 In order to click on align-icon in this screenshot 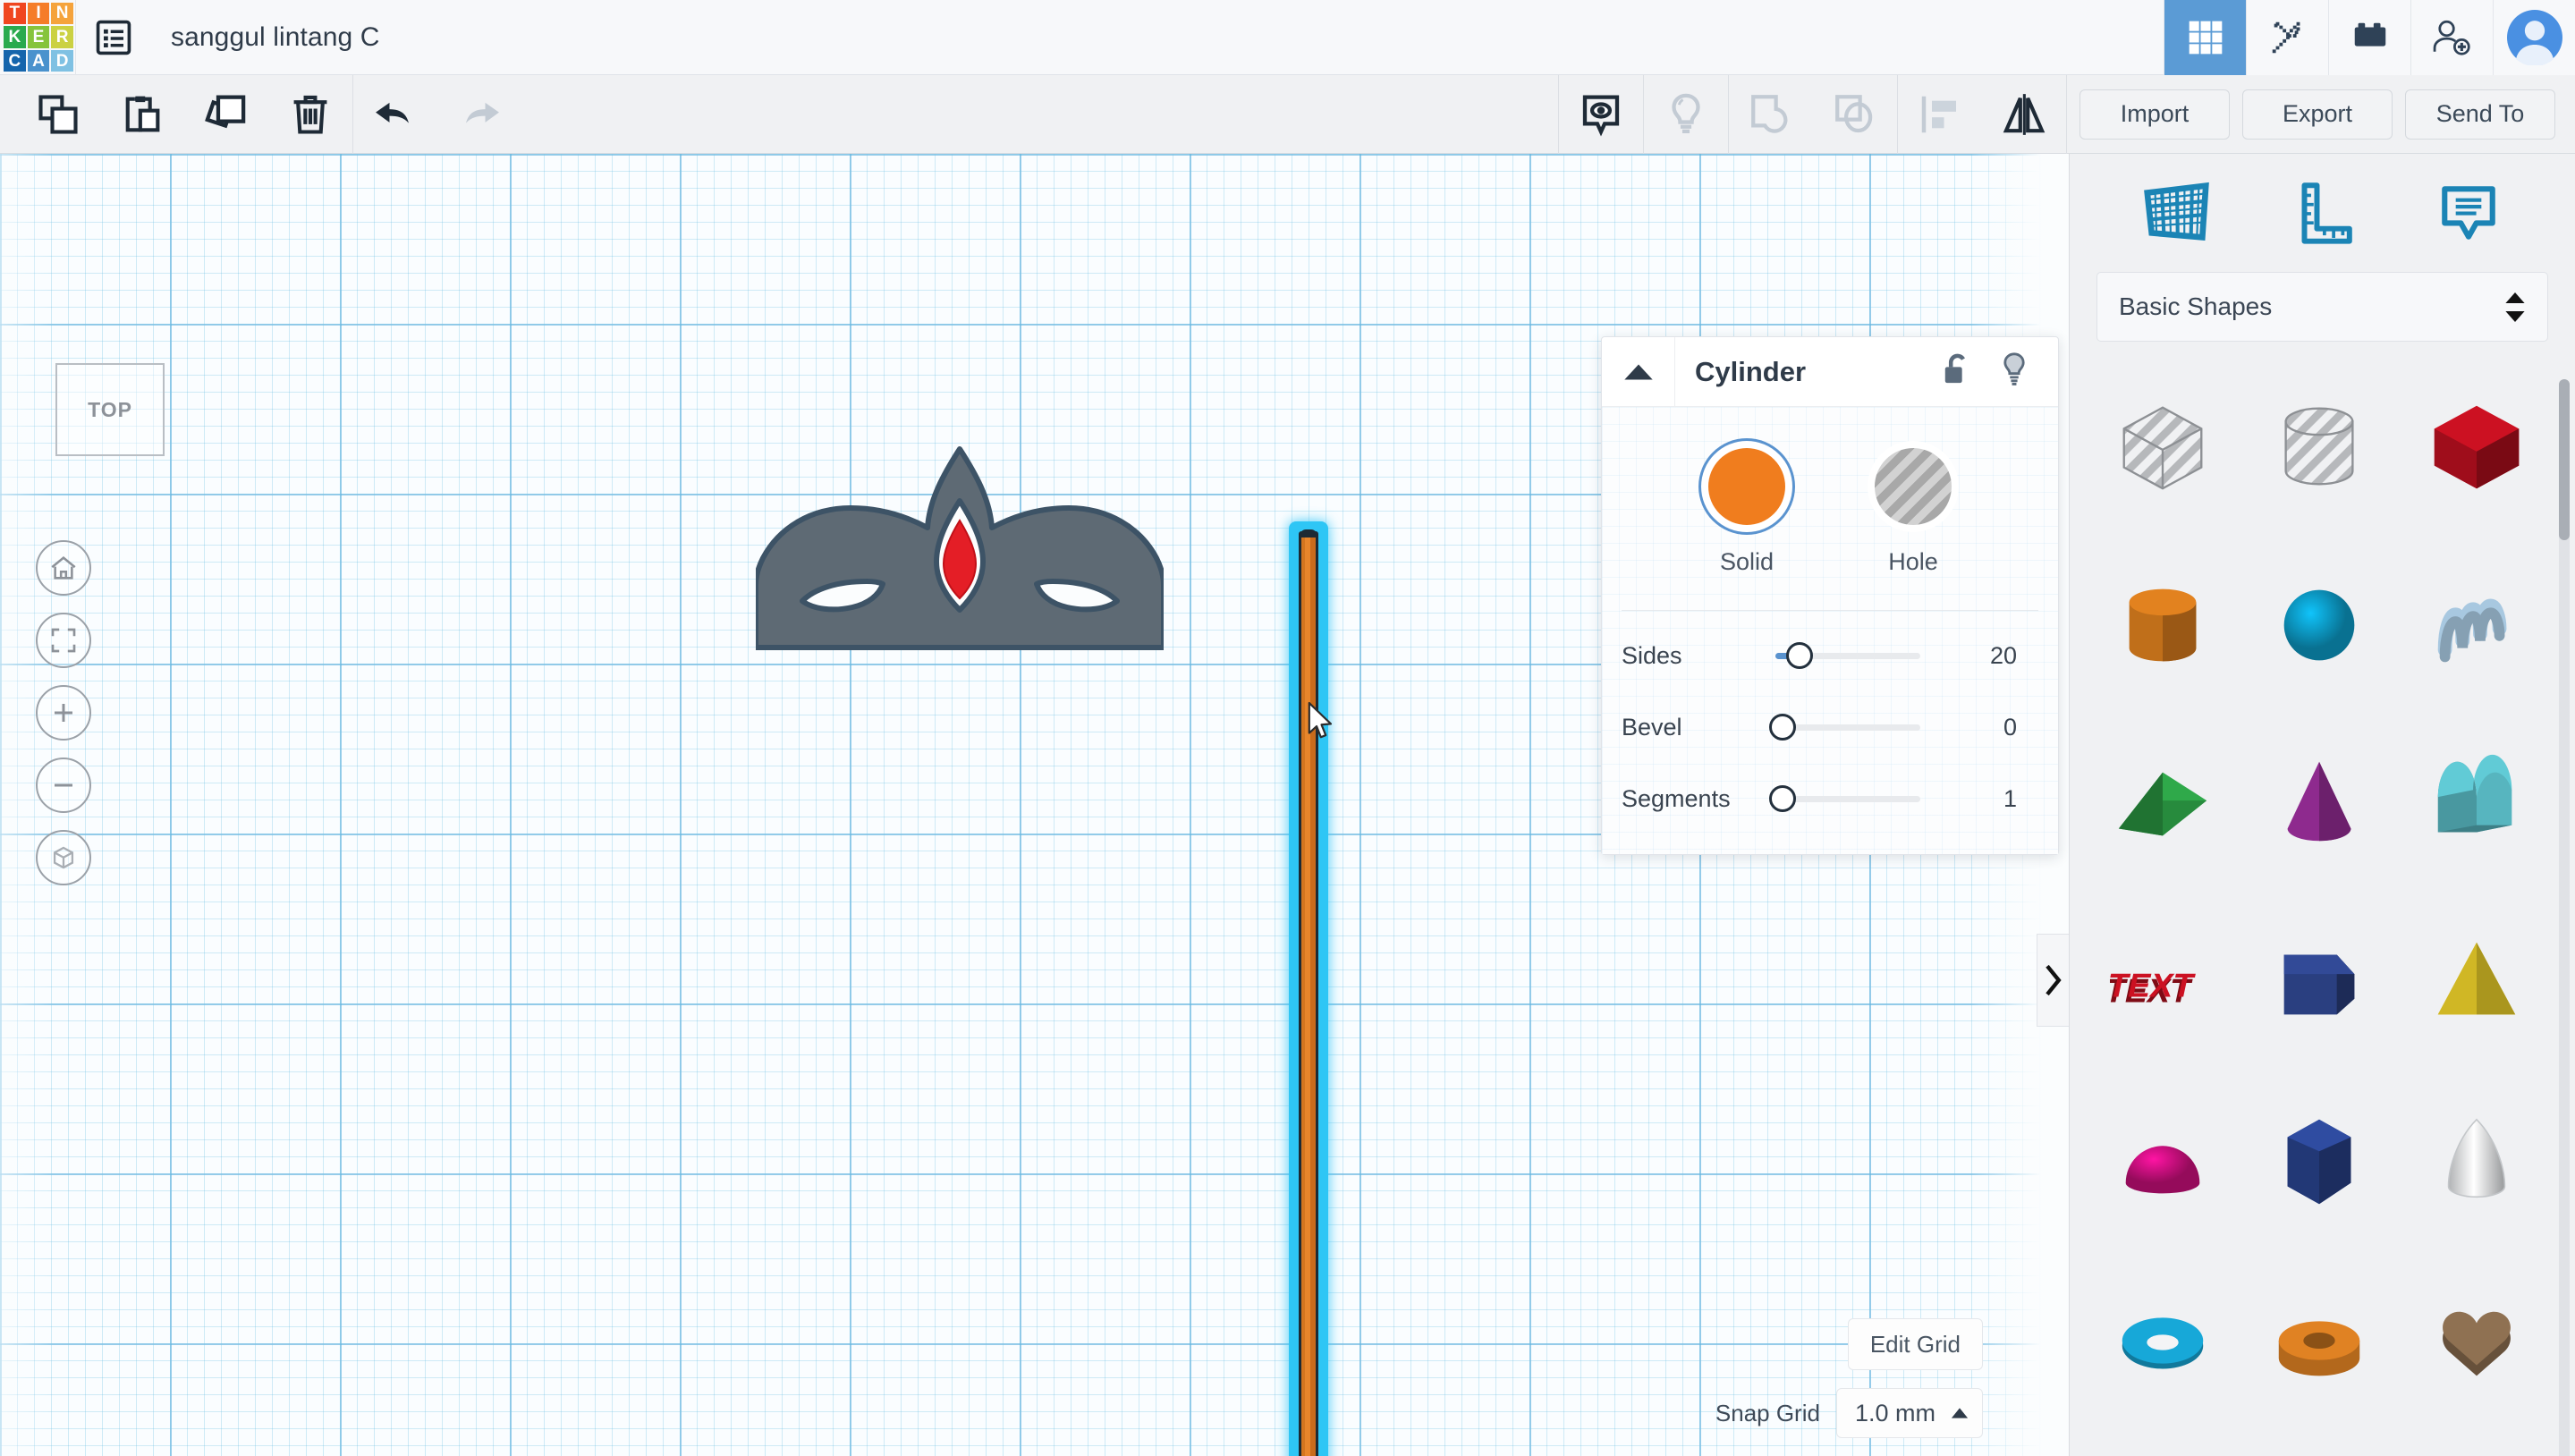, I will do `click(1939, 114)`.